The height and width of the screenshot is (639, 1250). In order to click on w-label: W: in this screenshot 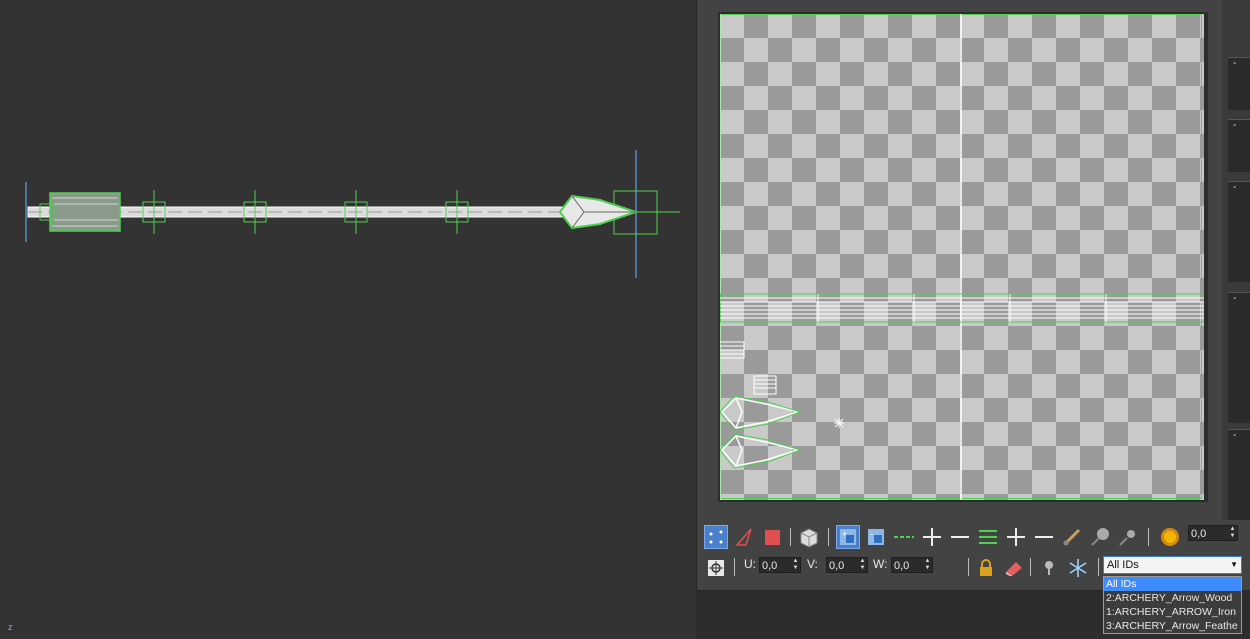, I will do `click(880, 564)`.